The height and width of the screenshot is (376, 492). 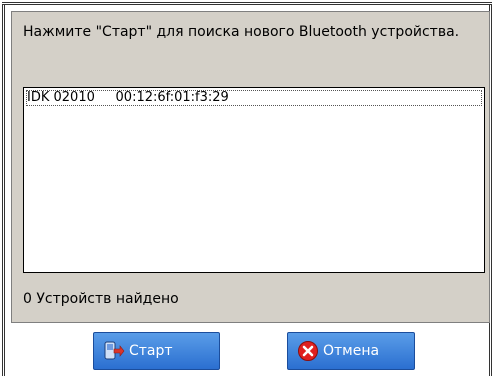 What do you see at coordinates (114, 351) in the screenshot?
I see `device-arrow-icon` at bounding box center [114, 351].